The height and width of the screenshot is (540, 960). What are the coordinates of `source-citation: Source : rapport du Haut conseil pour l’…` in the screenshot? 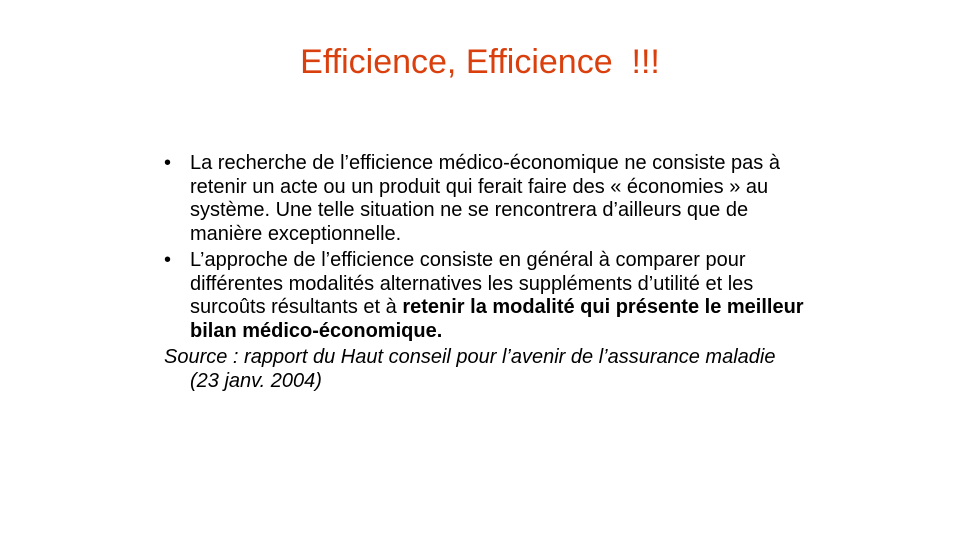 It's located at (470, 369).